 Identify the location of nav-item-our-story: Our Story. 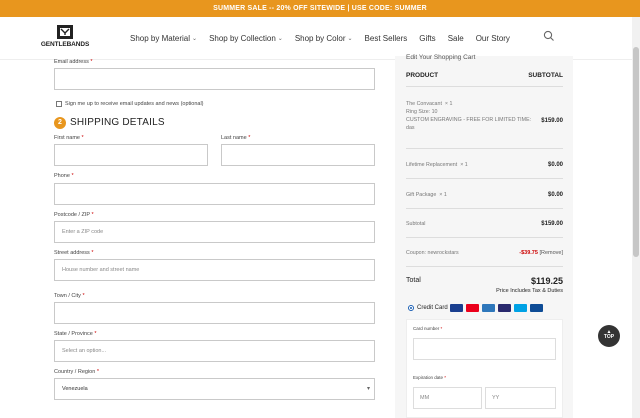
(493, 38).